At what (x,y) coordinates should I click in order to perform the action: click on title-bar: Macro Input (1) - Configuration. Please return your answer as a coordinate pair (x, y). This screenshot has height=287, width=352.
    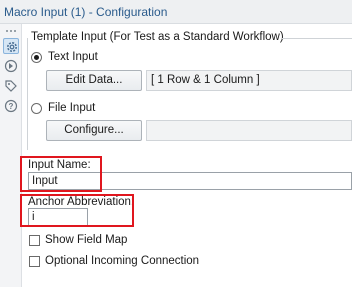
    Looking at the image, I should click on (176, 12).